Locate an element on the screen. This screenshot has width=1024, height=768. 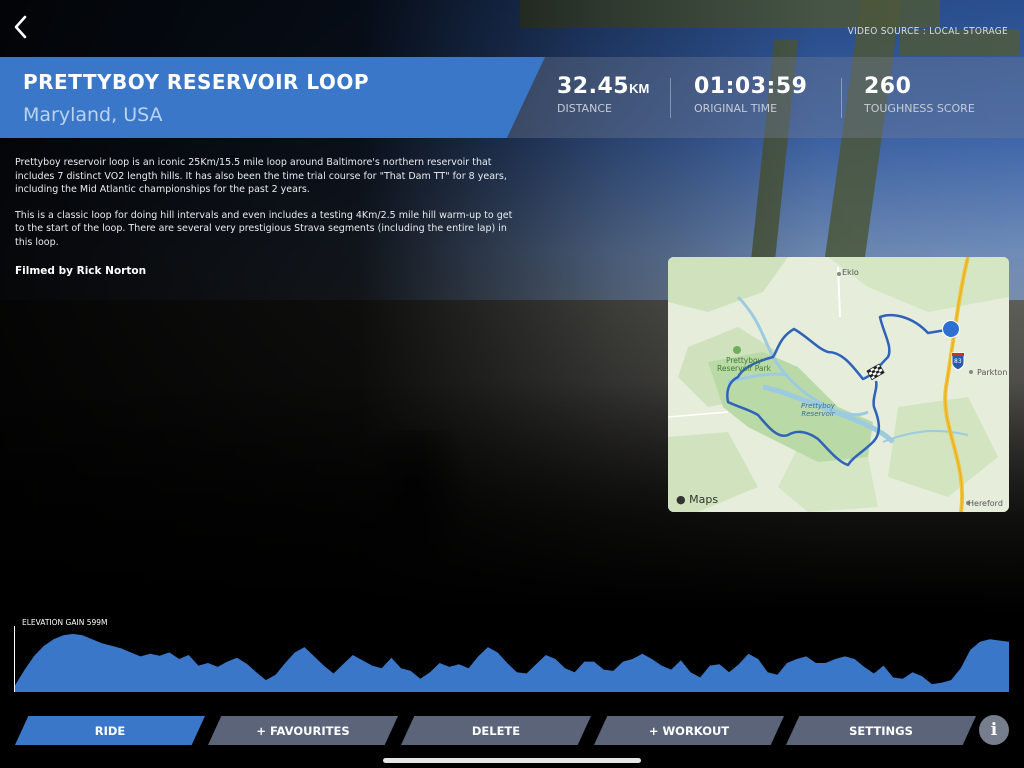
map-label-reservoir: Prettyboy Reservoir is located at coordinates (818, 410).